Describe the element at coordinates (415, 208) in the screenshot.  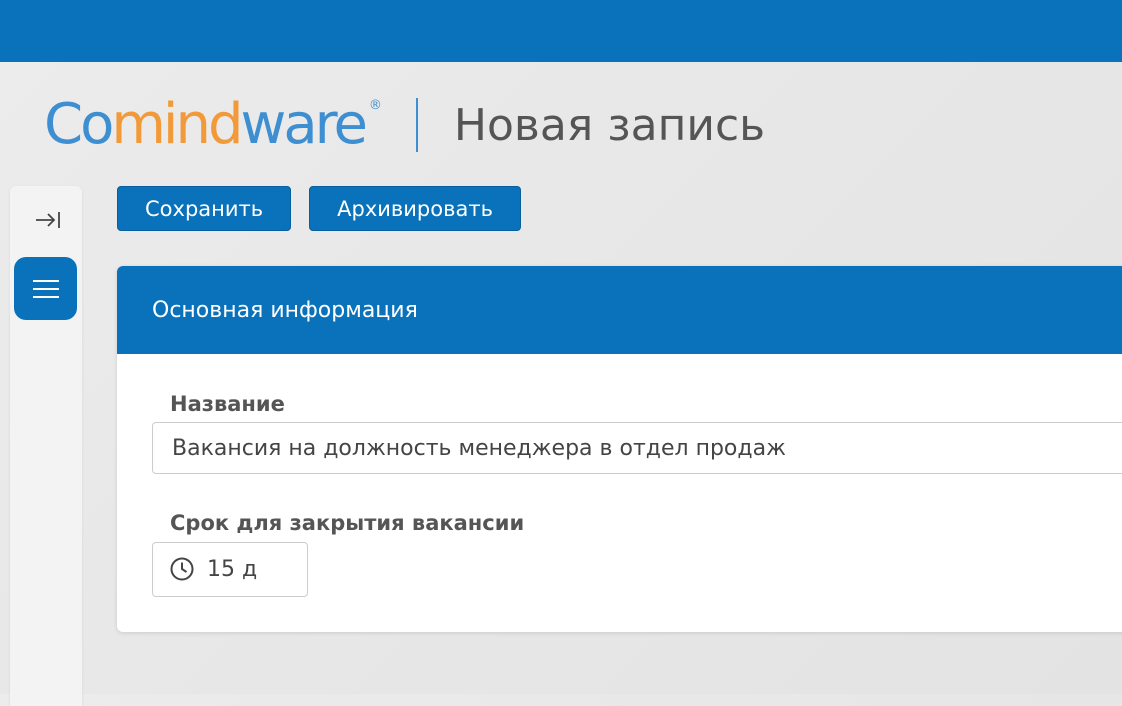
I see `archive-button: Архивировать` at that location.